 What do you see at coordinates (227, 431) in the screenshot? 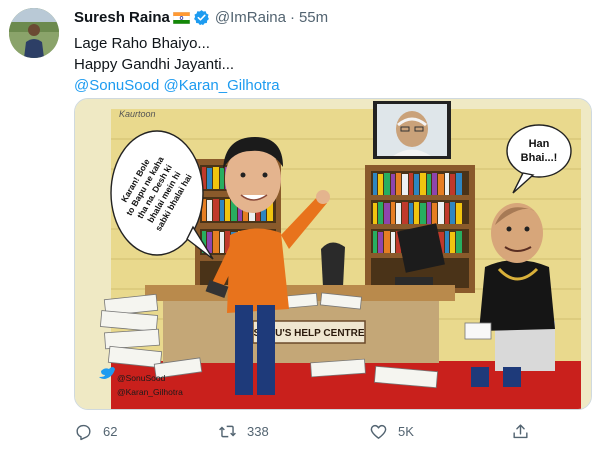
I see `retweet-icon` at bounding box center [227, 431].